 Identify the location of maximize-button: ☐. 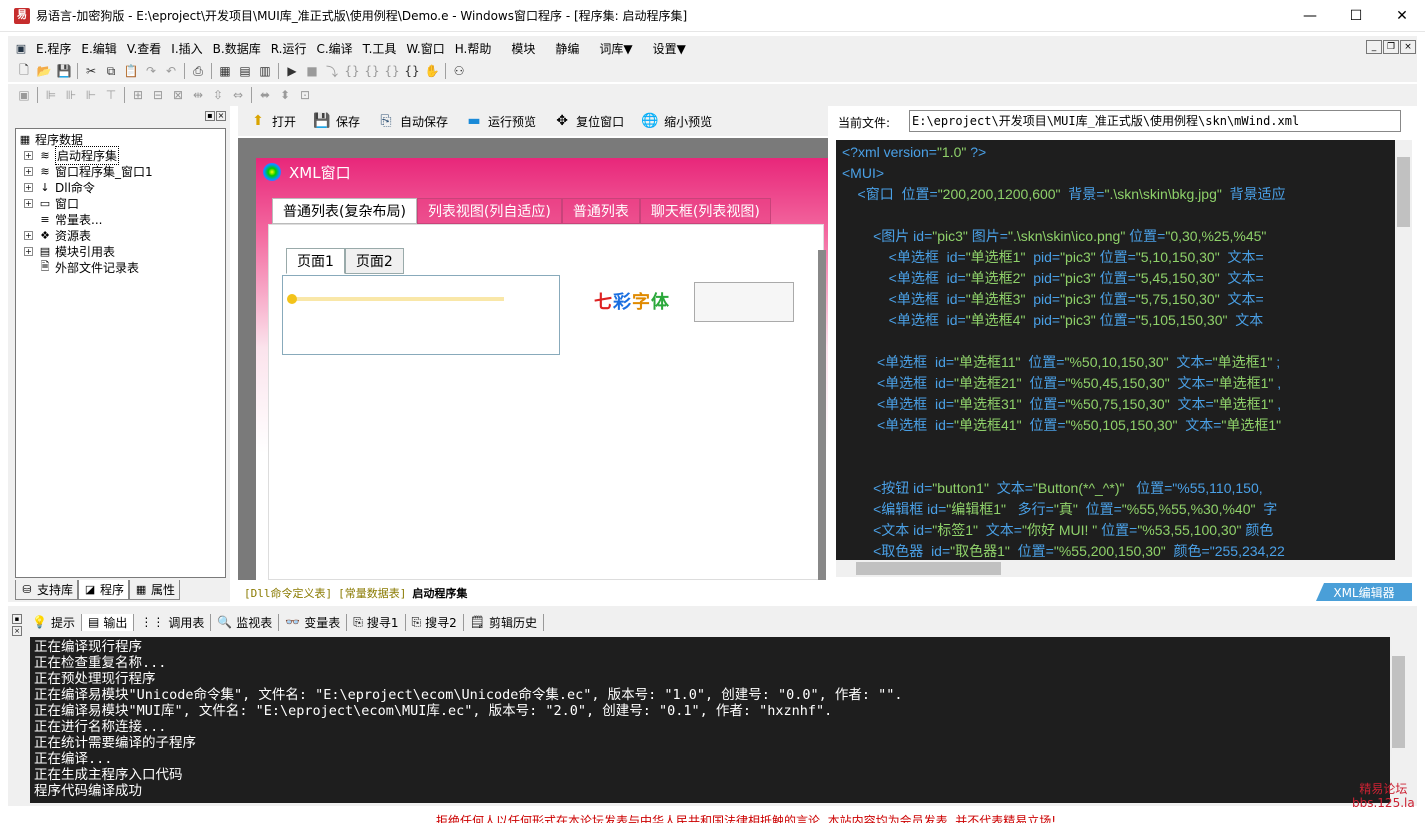
(1356, 16).